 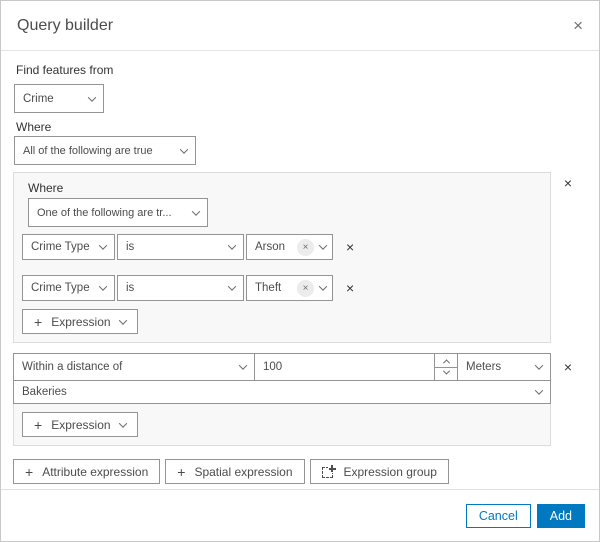 What do you see at coordinates (95, 471) in the screenshot?
I see `attribute-expression-label: Attribute expression` at bounding box center [95, 471].